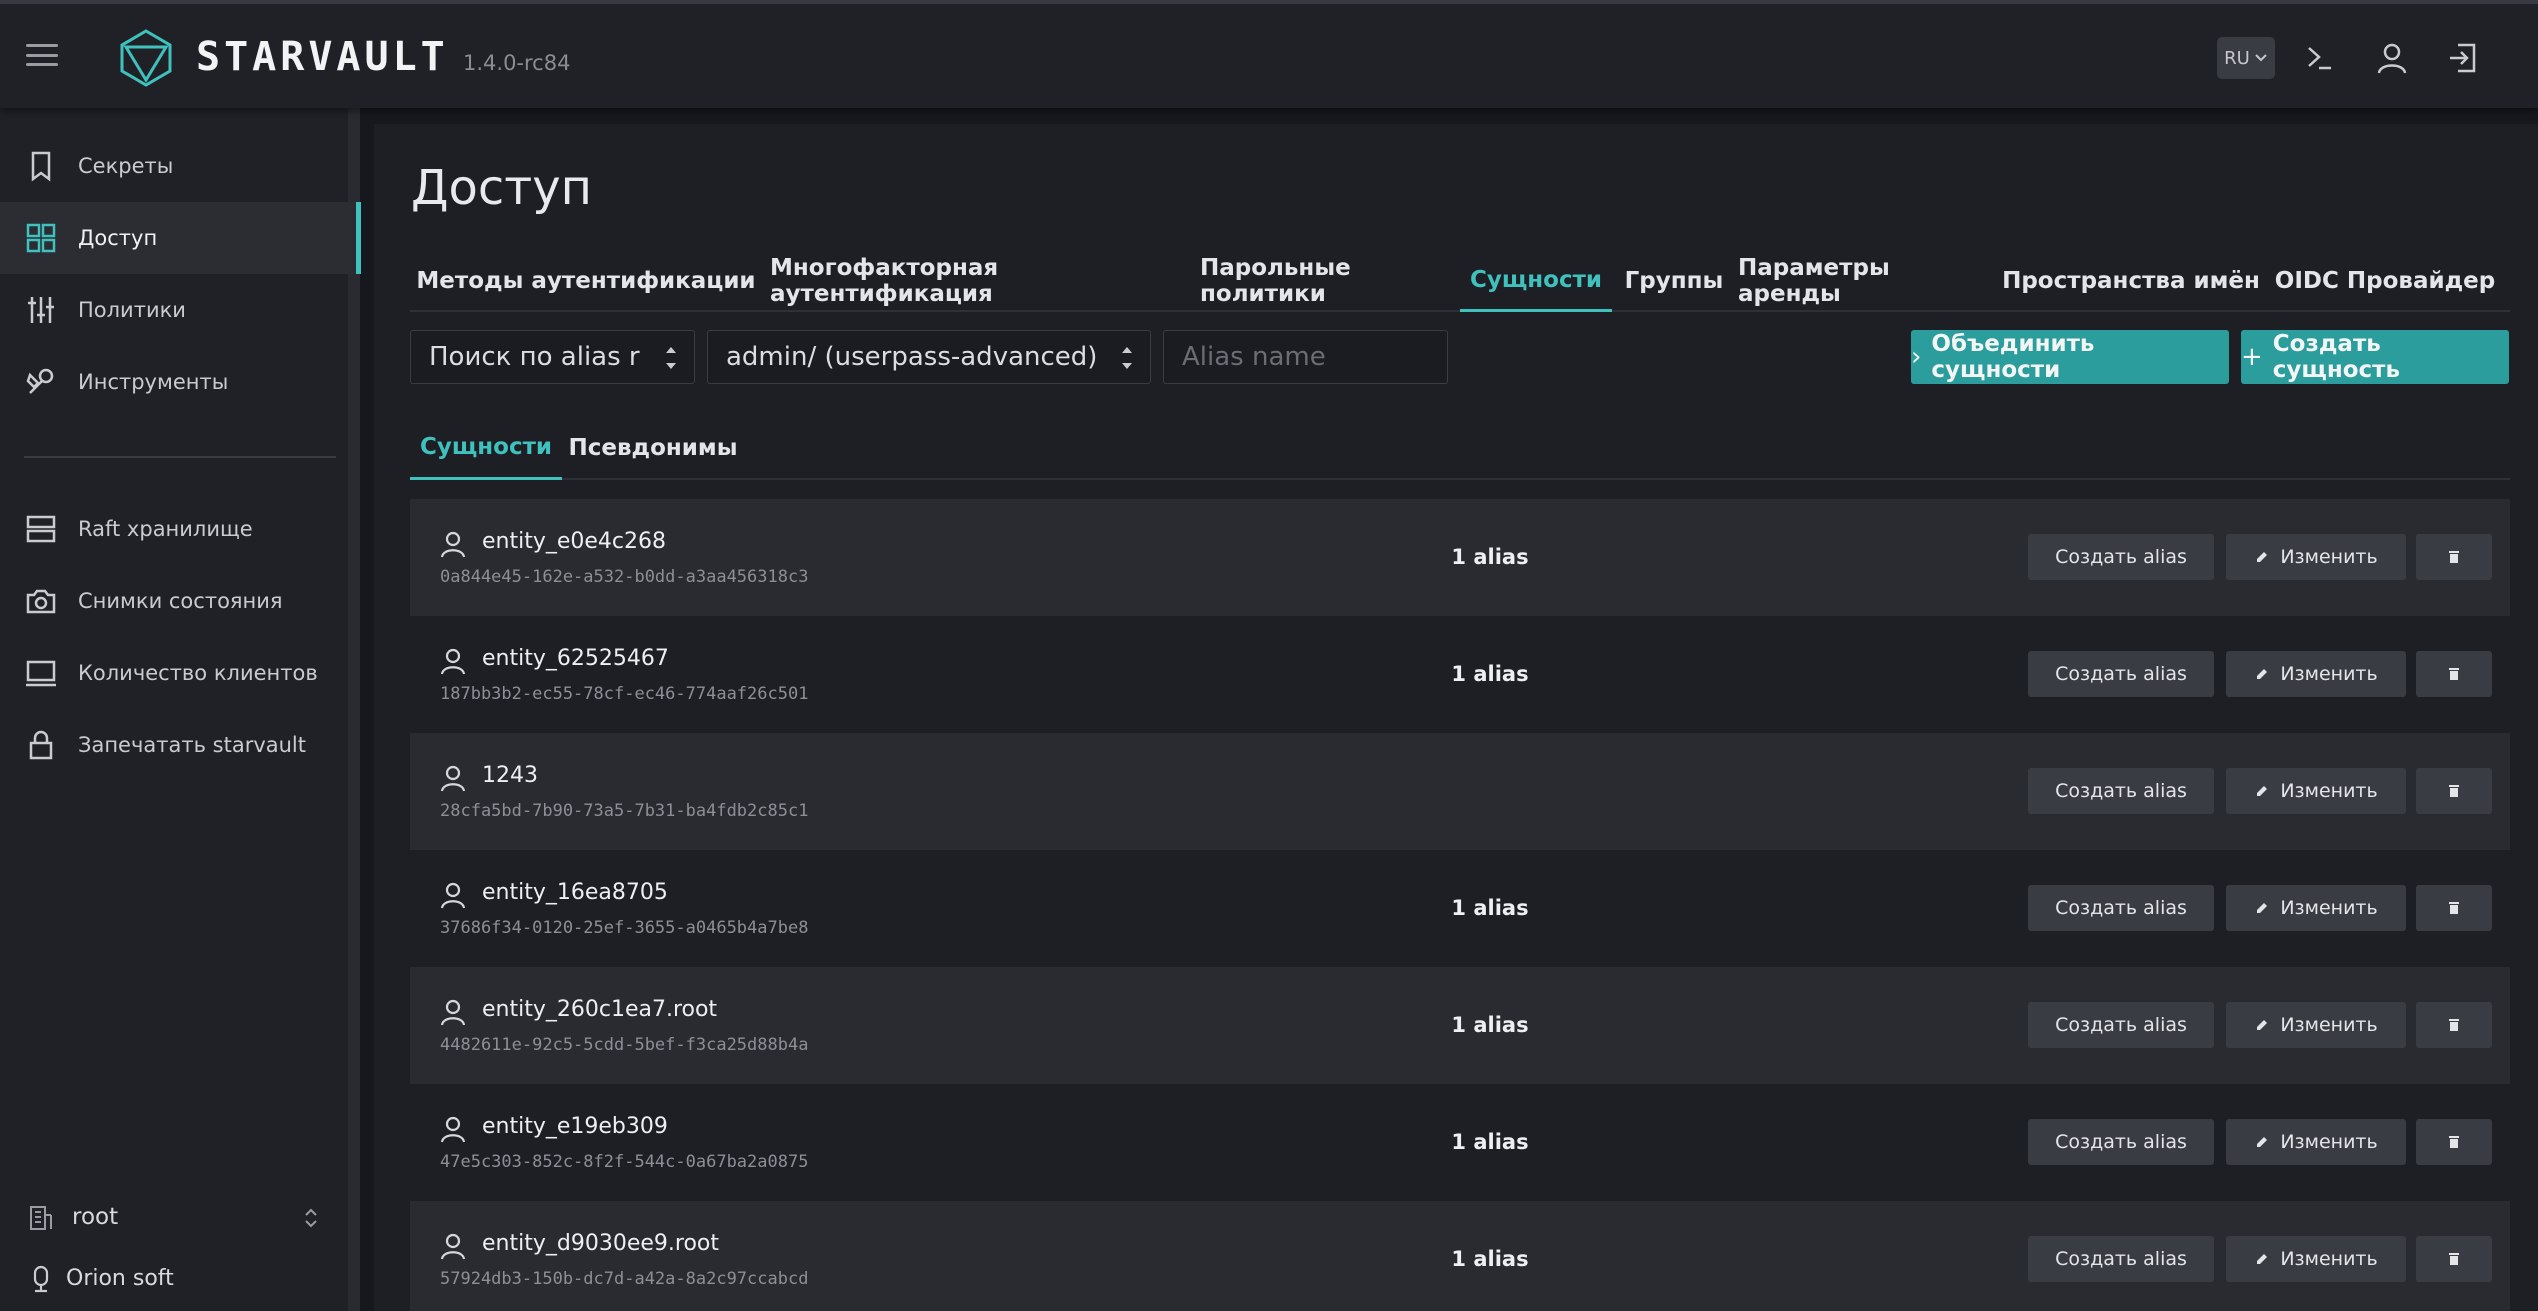 The width and height of the screenshot is (2538, 1311). I want to click on alias-name-field, so click(1305, 357).